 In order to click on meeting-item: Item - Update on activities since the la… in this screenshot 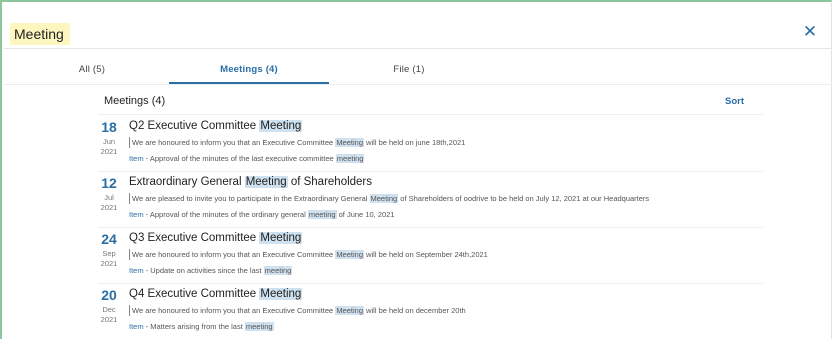, I will do `click(446, 270)`.